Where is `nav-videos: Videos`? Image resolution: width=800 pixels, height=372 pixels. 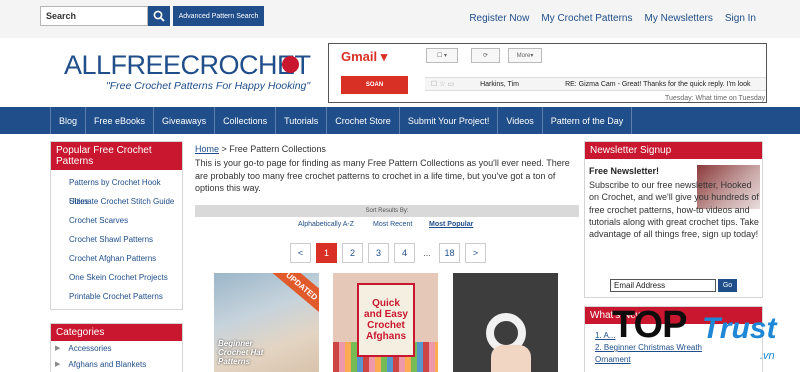 nav-videos: Videos is located at coordinates (519, 120).